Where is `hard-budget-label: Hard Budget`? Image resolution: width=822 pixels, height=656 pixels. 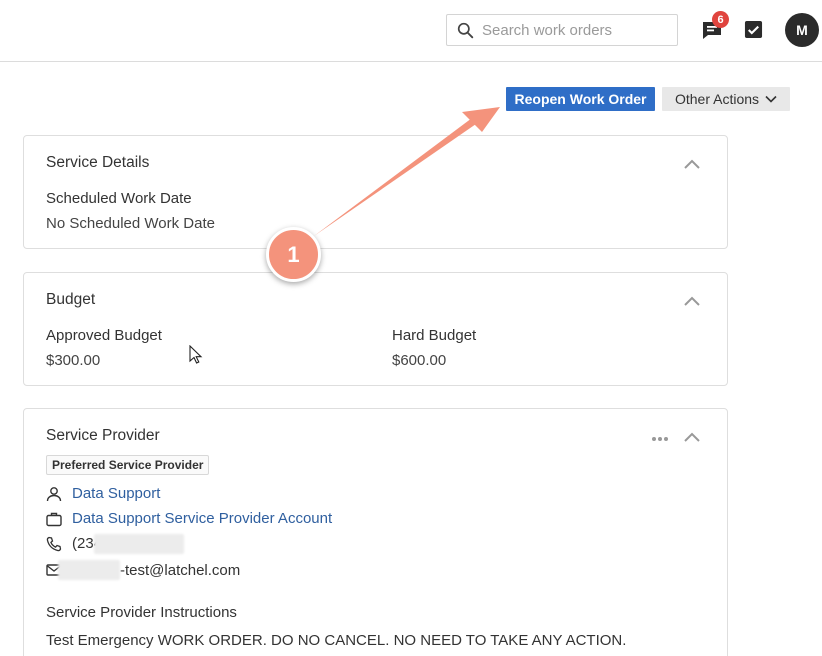
hard-budget-label: Hard Budget is located at coordinates (434, 335).